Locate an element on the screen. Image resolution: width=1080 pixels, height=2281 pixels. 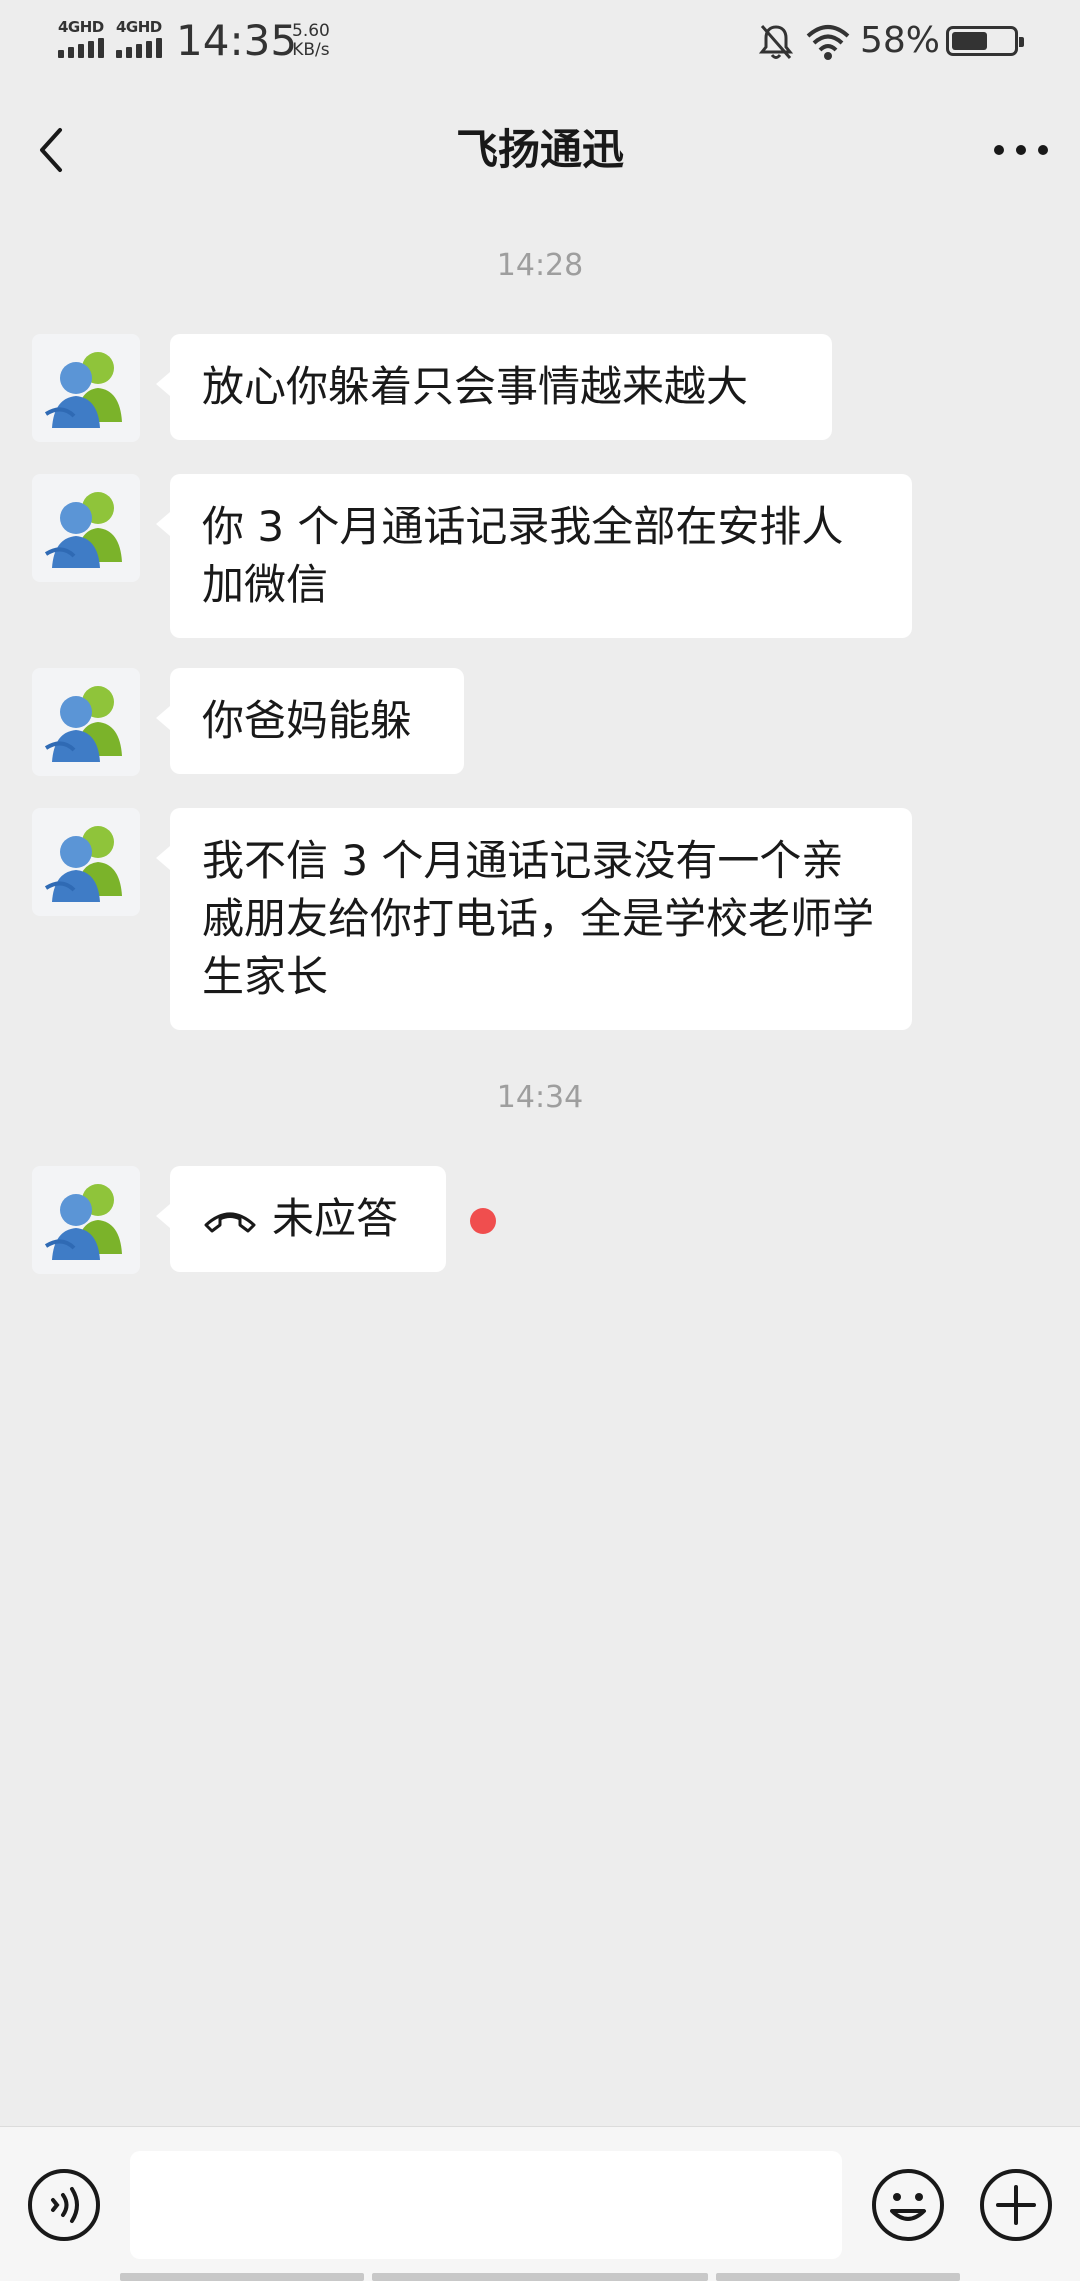
wifi-icon is located at coordinates (828, 42).